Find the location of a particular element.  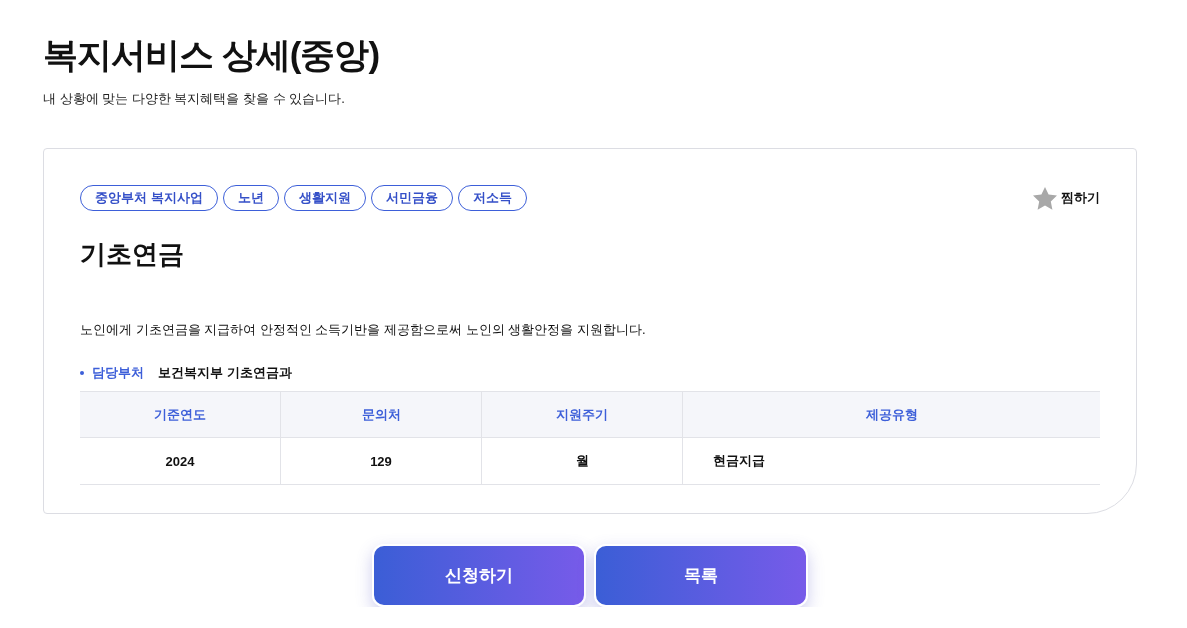

category-tag: 저소득 is located at coordinates (492, 198).